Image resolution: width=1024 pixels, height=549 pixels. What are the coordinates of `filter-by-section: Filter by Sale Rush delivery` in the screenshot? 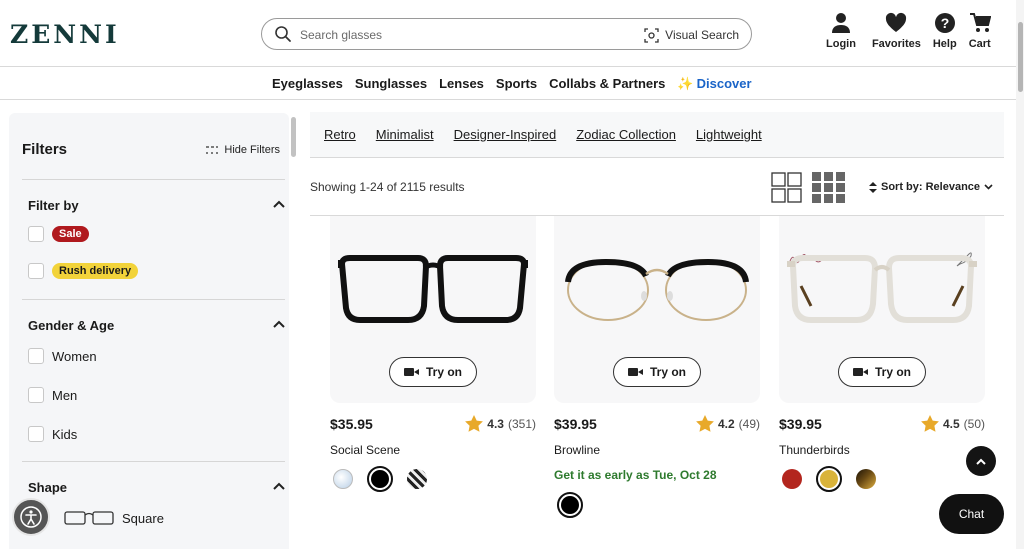 It's located at (153, 239).